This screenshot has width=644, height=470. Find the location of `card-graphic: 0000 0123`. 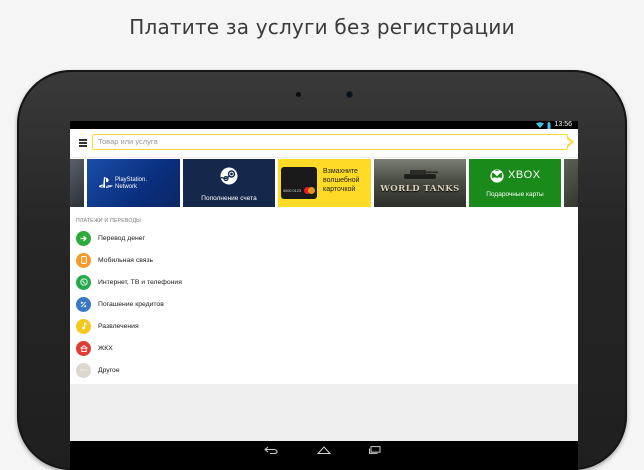

card-graphic: 0000 0123 is located at coordinates (299, 183).